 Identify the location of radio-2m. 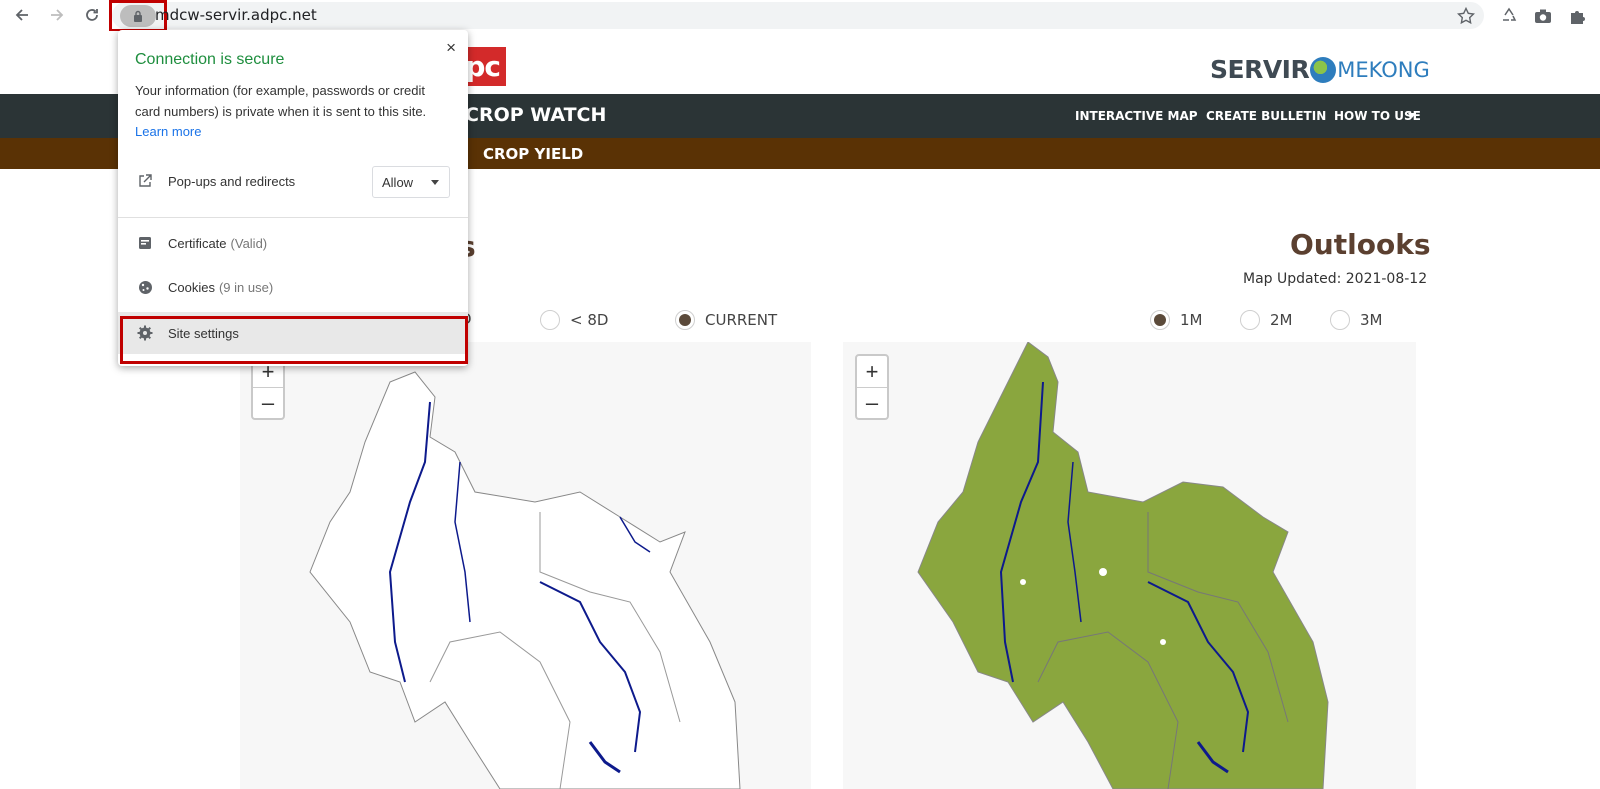
(1250, 320).